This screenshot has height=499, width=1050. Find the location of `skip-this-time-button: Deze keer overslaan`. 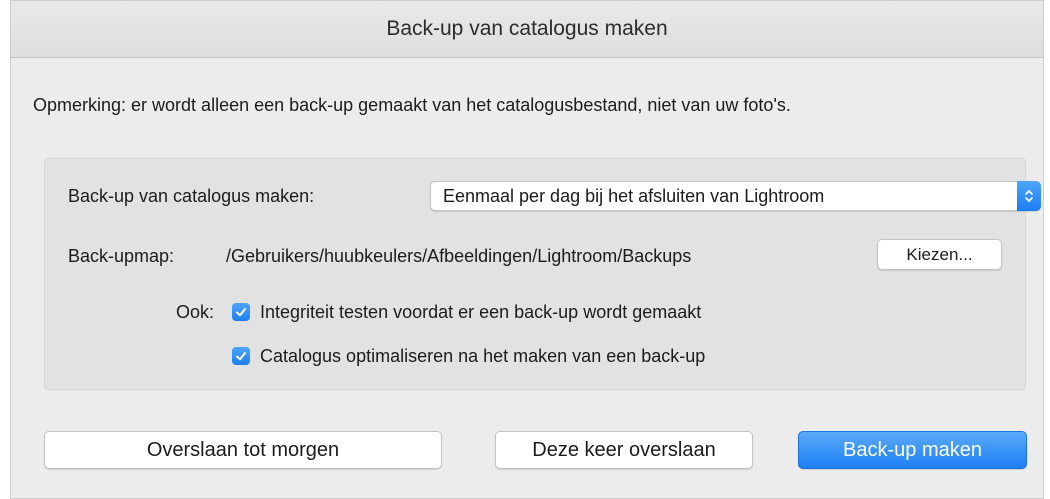

skip-this-time-button: Deze keer overslaan is located at coordinates (624, 450).